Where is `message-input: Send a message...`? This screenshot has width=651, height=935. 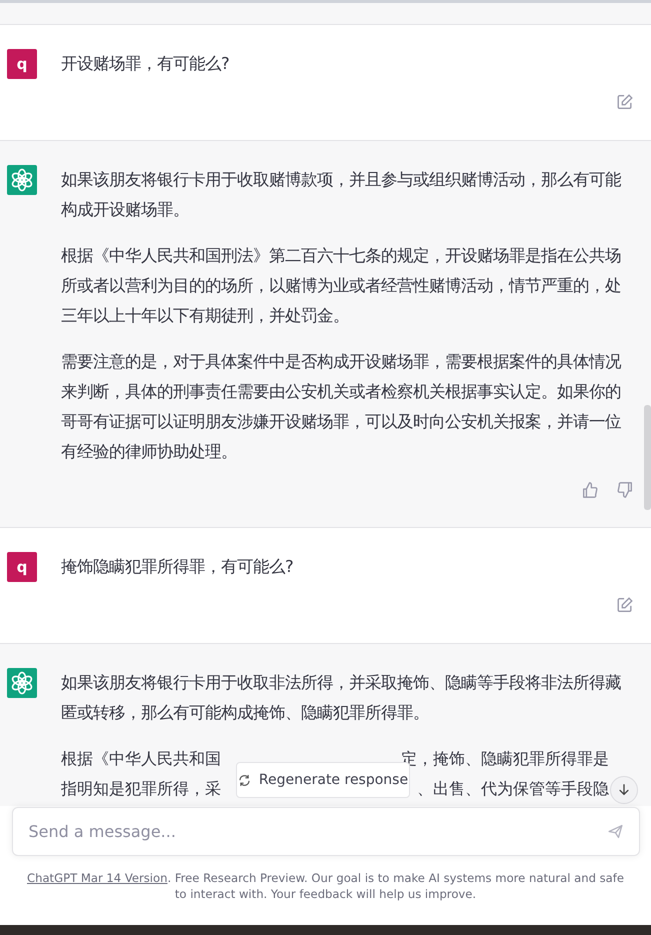
message-input: Send a message... is located at coordinates (326, 831).